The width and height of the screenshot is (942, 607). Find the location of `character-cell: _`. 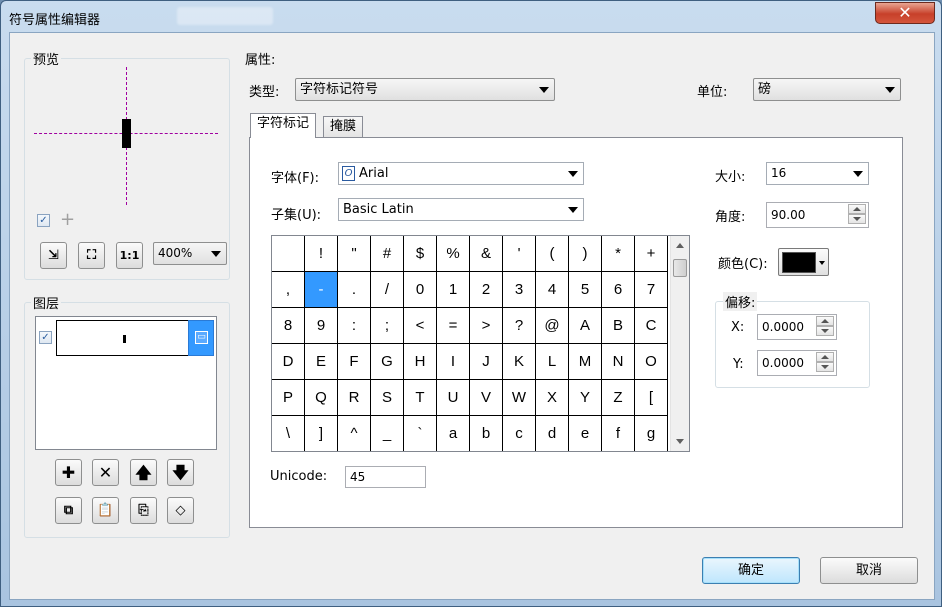

character-cell: _ is located at coordinates (387, 433).